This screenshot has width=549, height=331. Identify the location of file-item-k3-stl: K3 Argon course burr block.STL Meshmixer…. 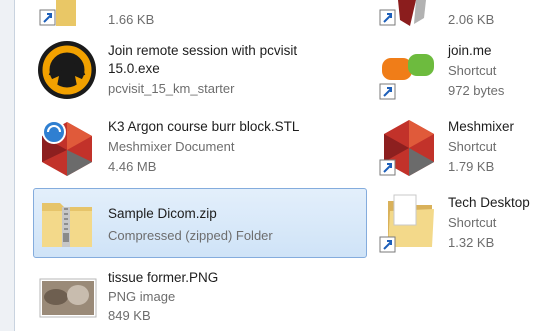
(204, 145).